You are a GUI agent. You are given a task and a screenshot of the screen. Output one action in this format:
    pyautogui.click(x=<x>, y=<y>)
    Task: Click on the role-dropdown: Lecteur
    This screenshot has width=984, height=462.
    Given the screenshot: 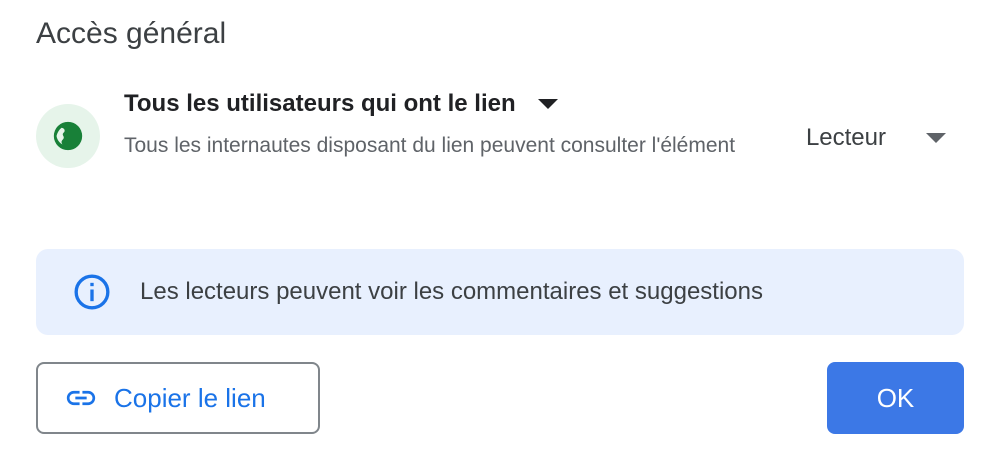 What is the action you would take?
    pyautogui.click(x=877, y=138)
    